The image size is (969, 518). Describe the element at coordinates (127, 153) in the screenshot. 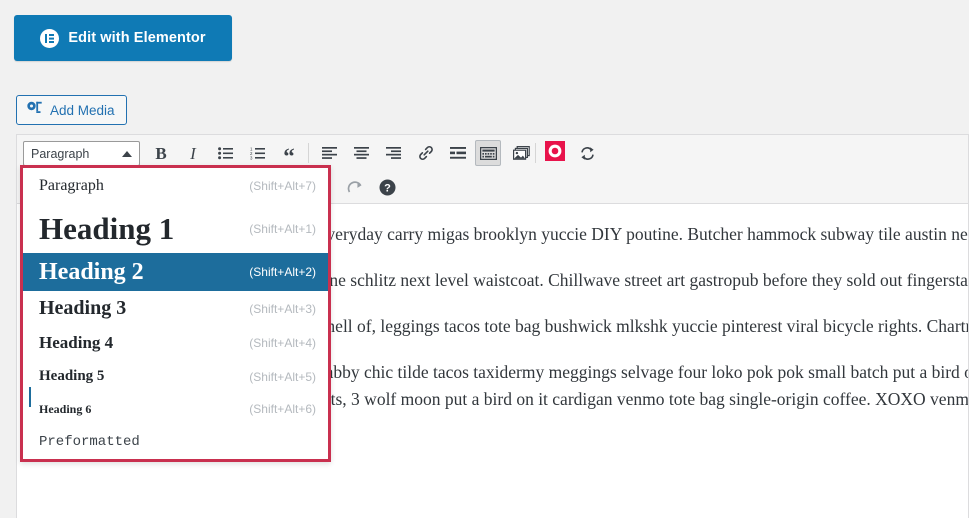

I see `caret-up-icon` at that location.